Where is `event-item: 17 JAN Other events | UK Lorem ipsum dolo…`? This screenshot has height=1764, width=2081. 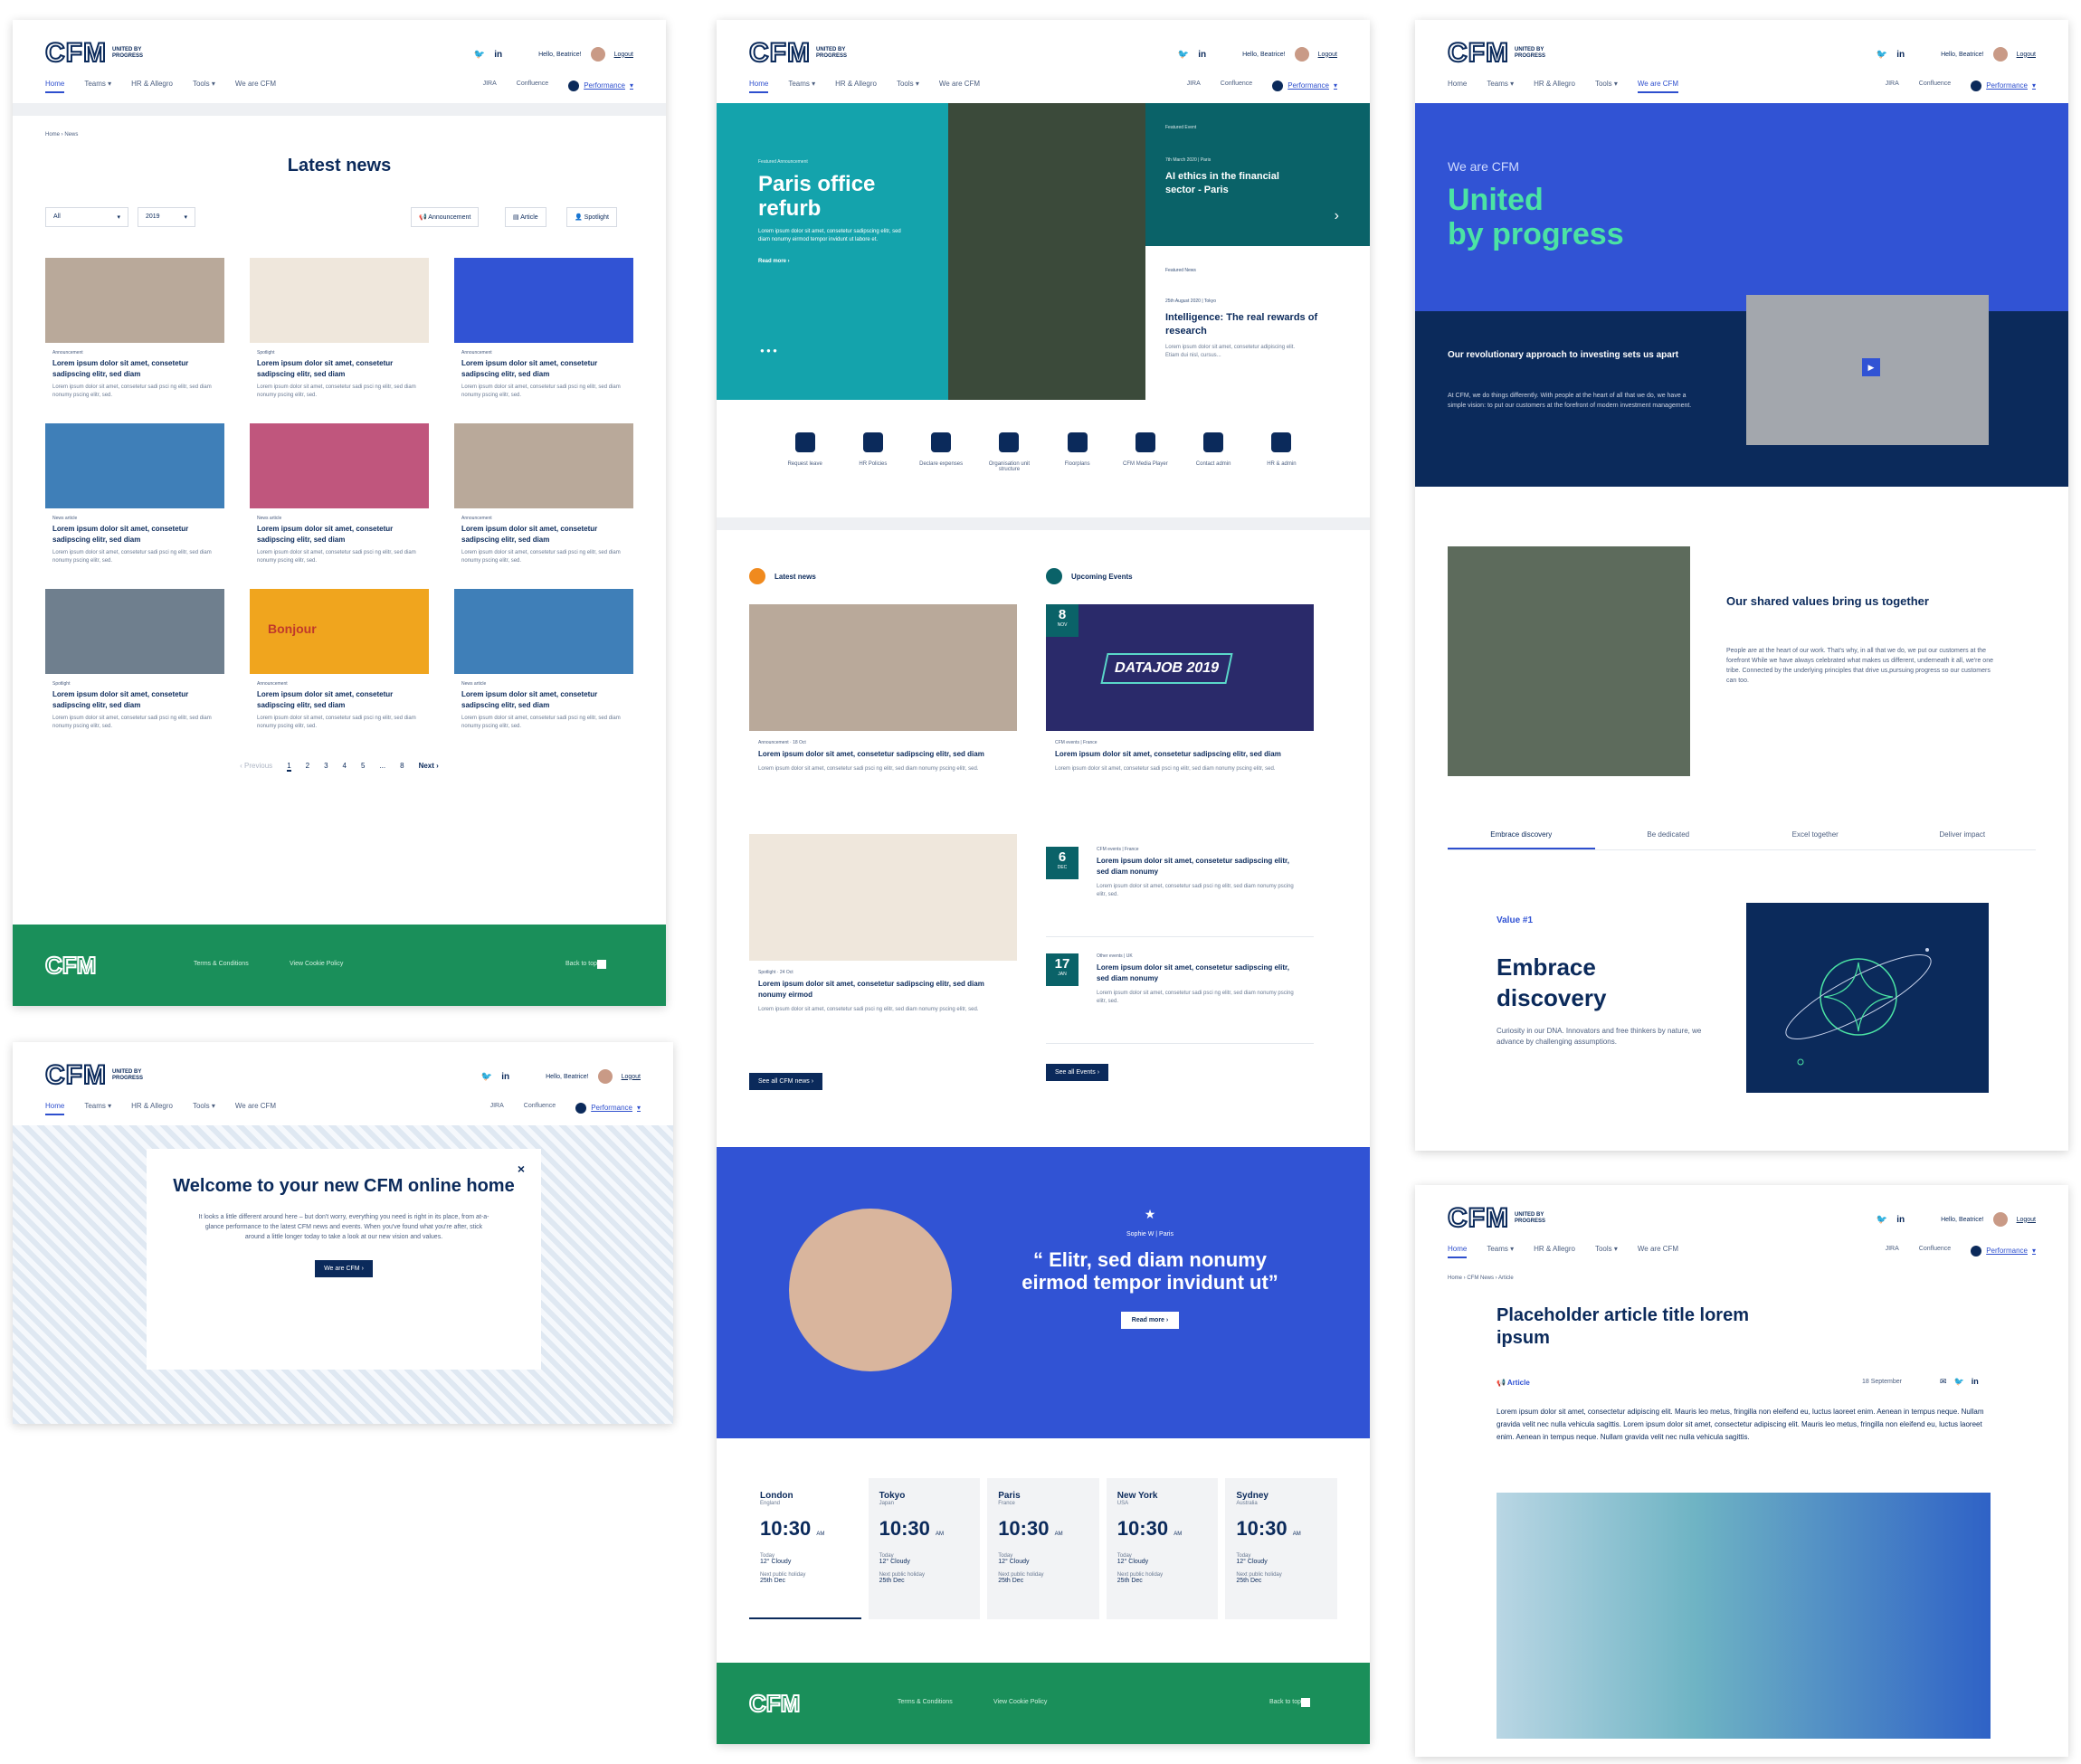 event-item: 17 JAN Other events | UK Lorem ipsum dolo… is located at coordinates (1180, 998).